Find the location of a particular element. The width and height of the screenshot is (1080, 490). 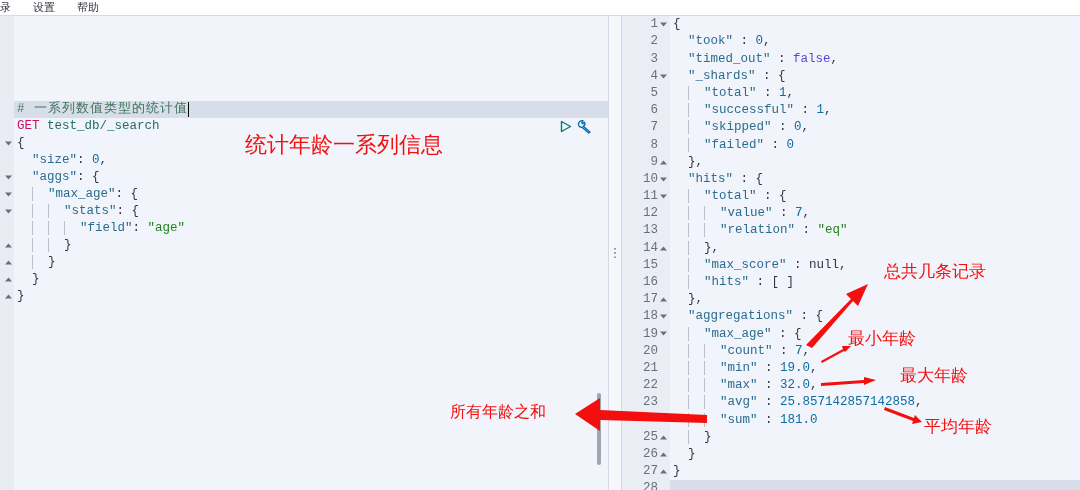

line-number: 7 is located at coordinates (654, 128).